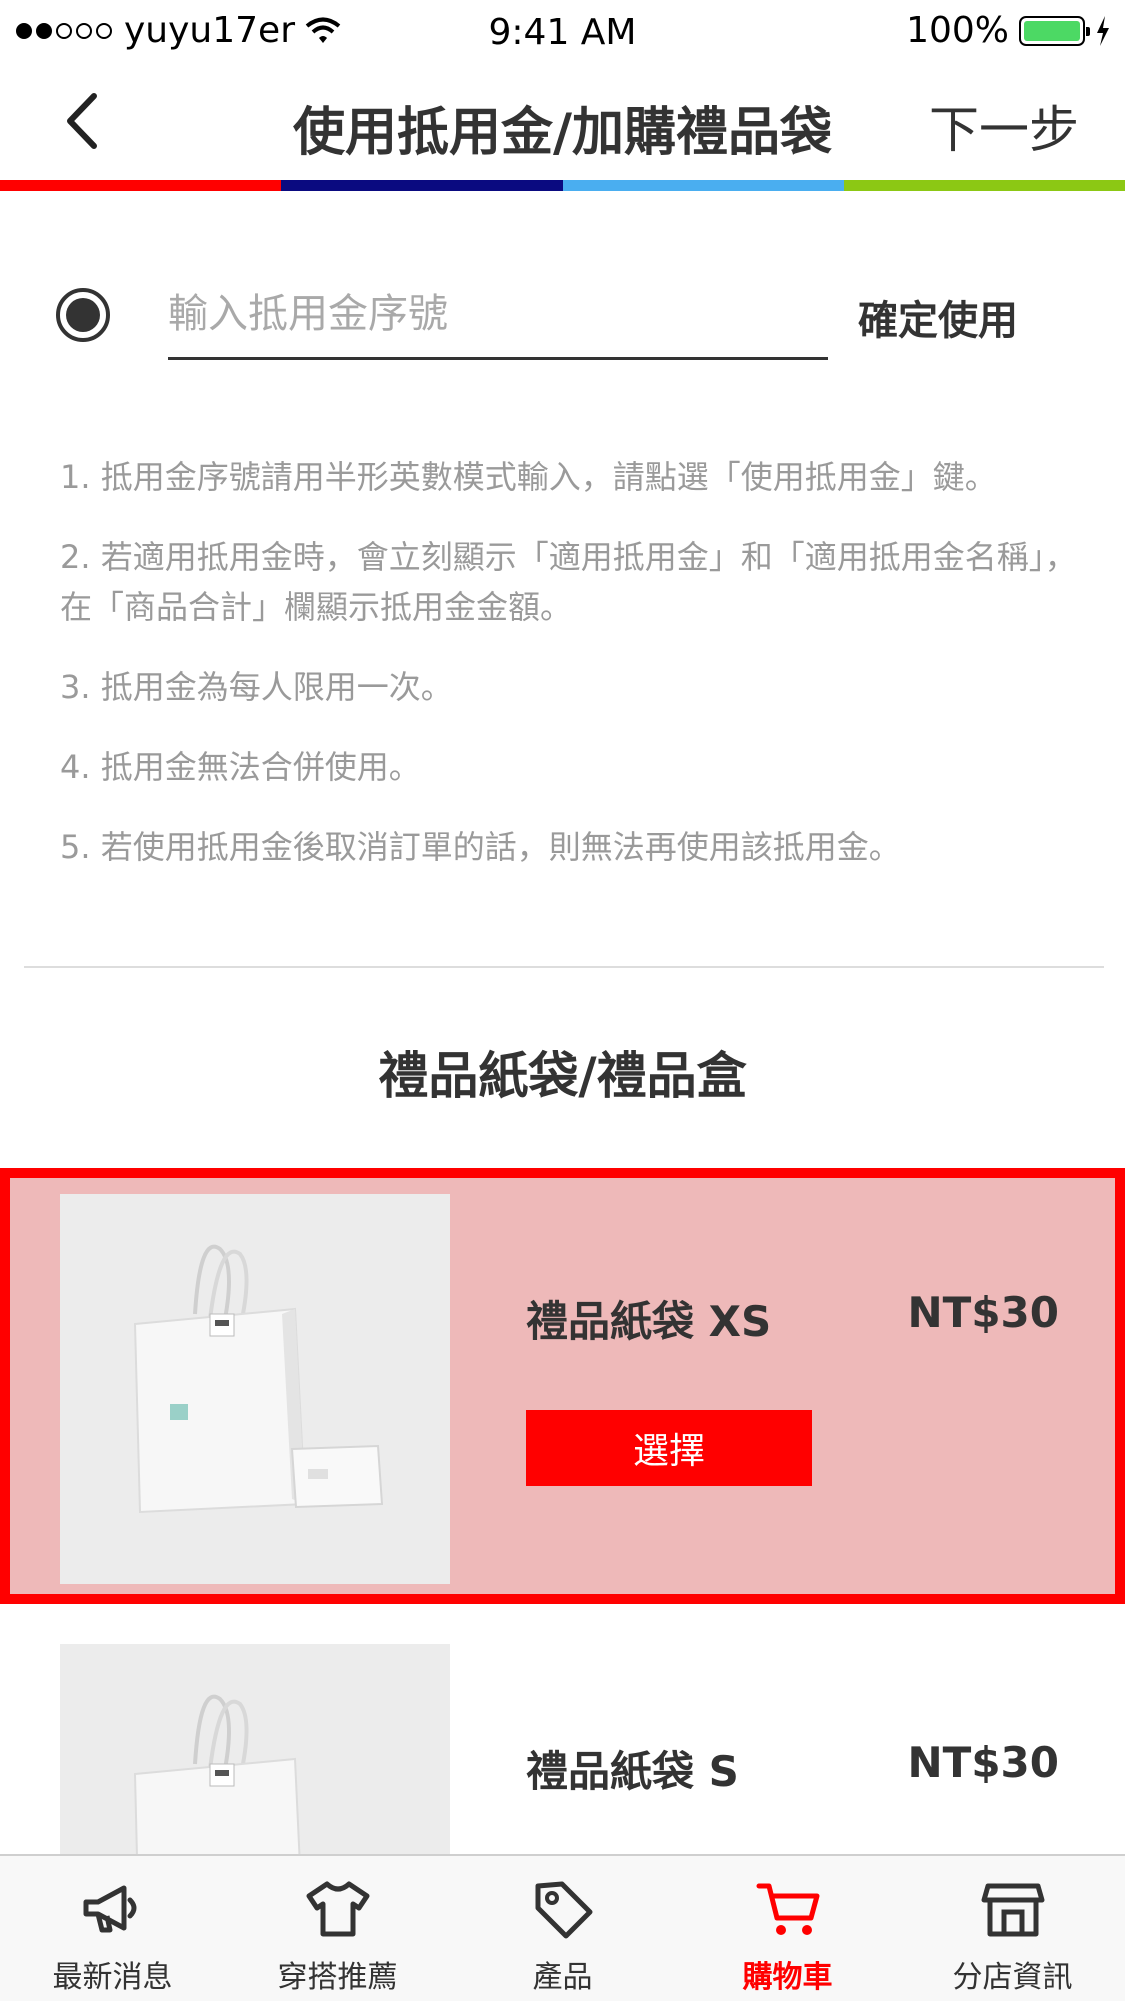 This screenshot has width=1125, height=2001. Describe the element at coordinates (562, 32) in the screenshot. I see `status-bar: yuyu17er 9:41 AM 100%` at that location.